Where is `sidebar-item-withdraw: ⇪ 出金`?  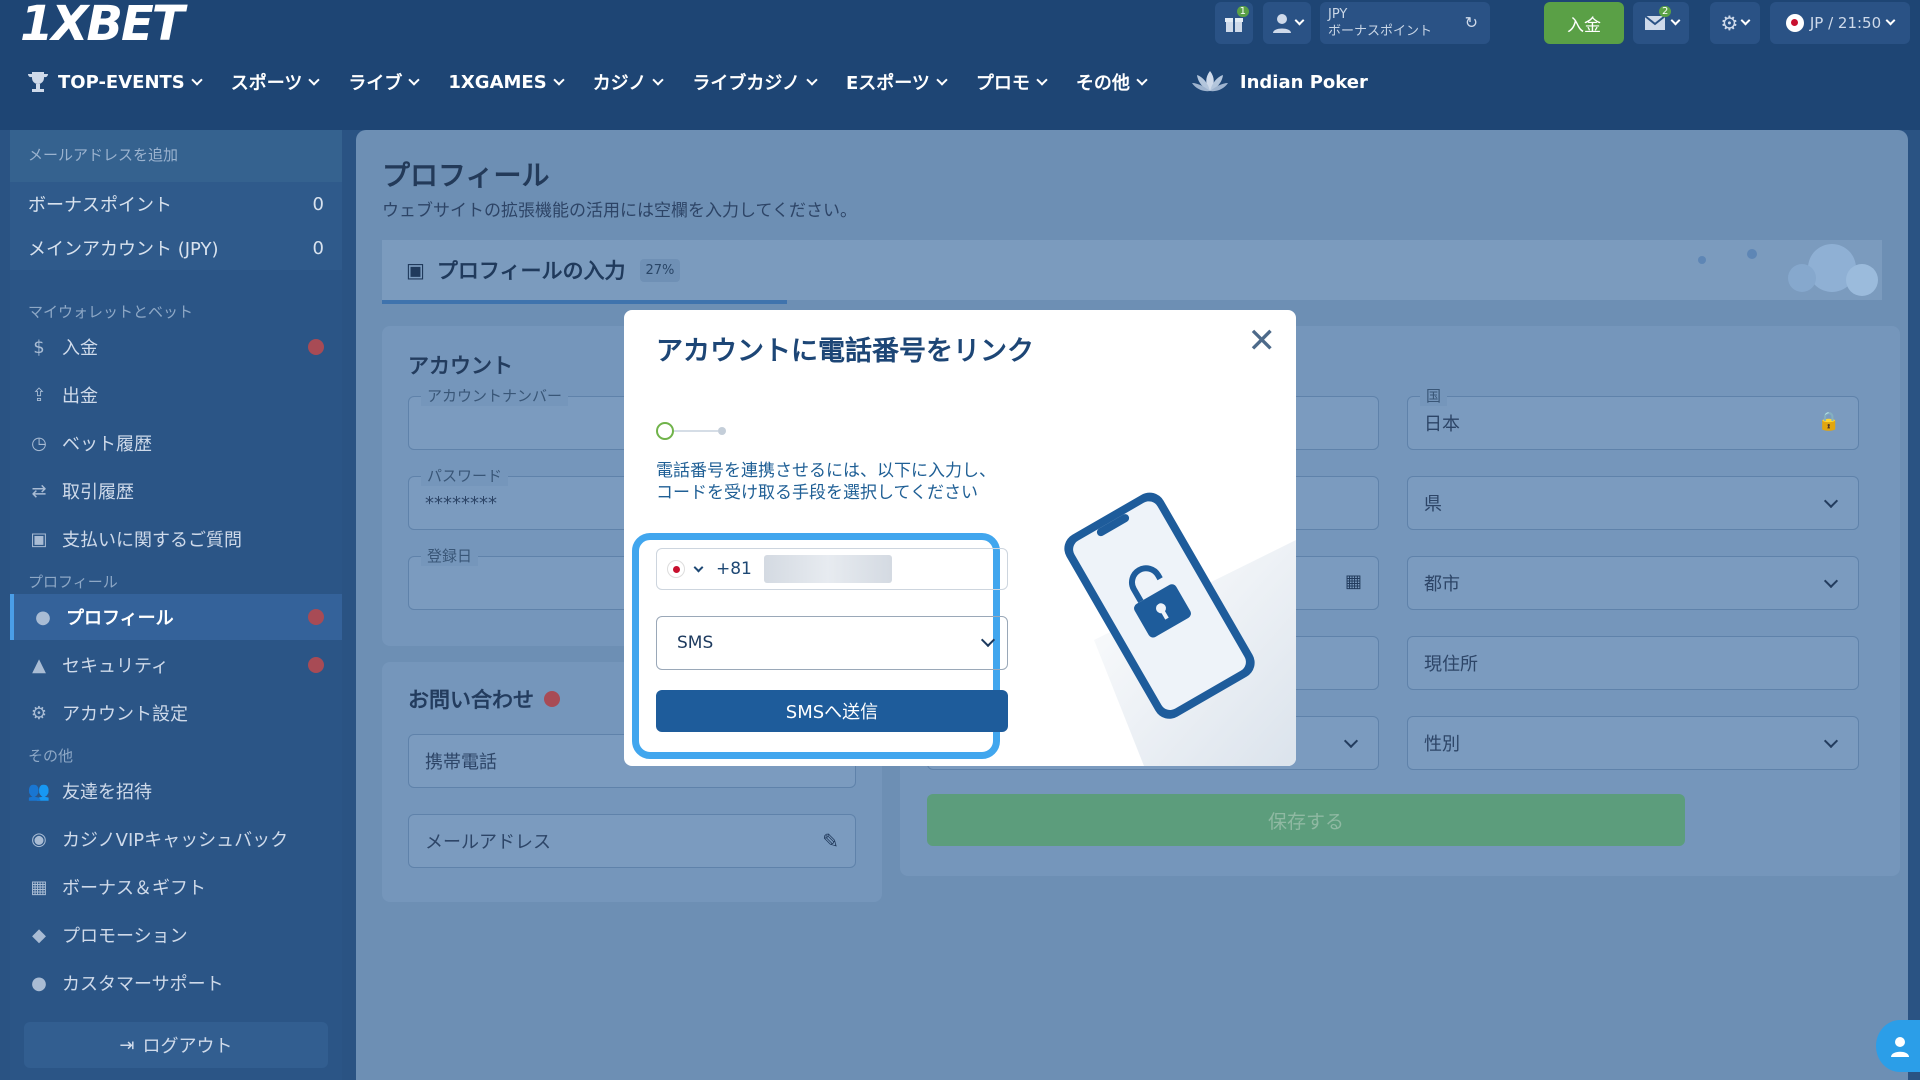 sidebar-item-withdraw: ⇪ 出金 is located at coordinates (176, 395).